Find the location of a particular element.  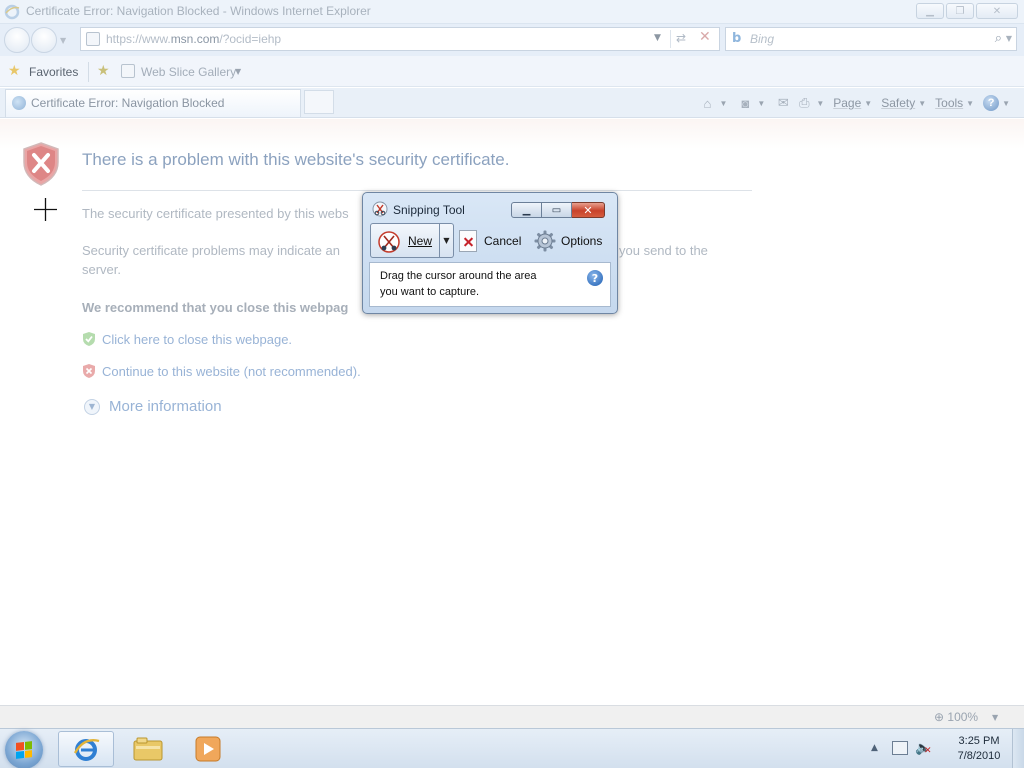

search-icon: ⌕ is located at coordinates (998, 38).